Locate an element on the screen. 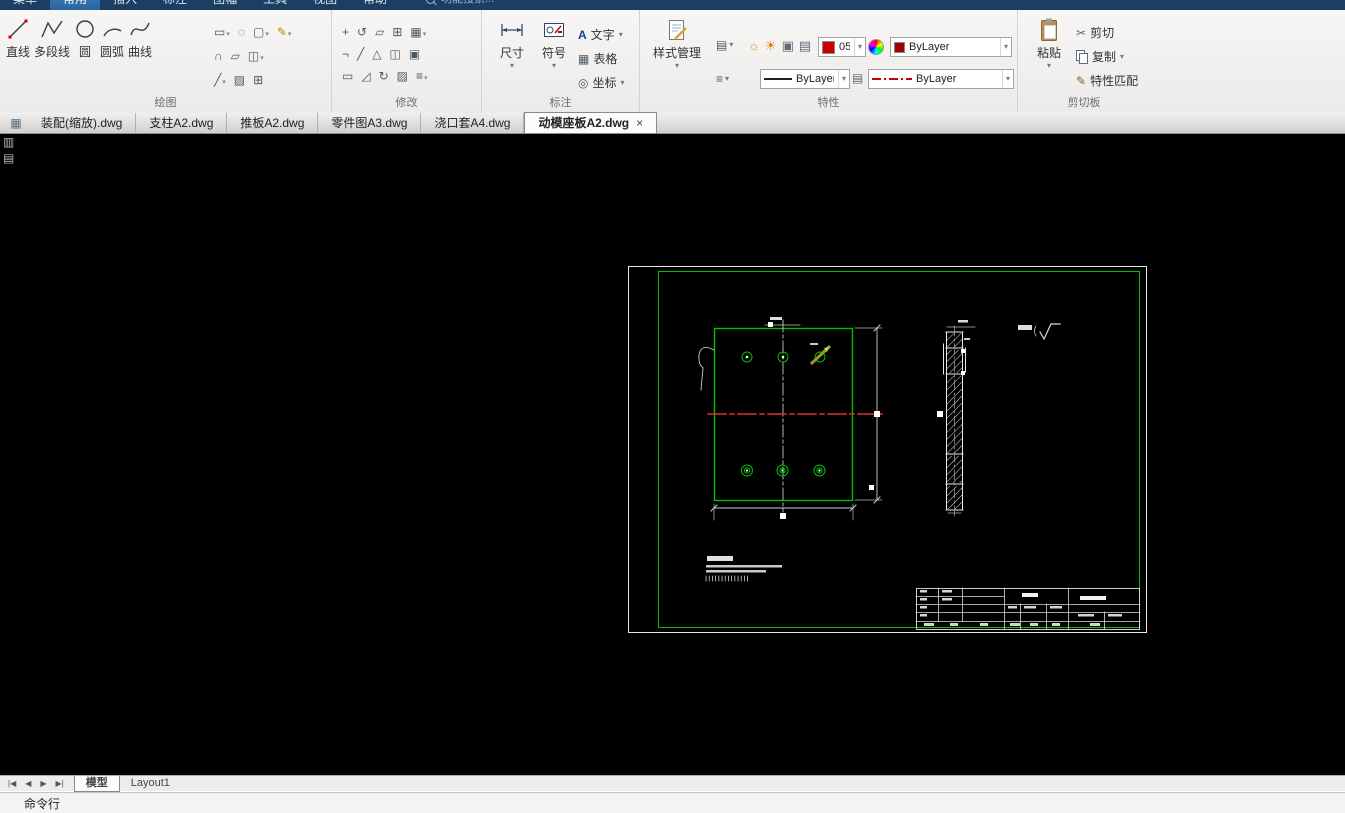  layer-select: ByLayer ▾ is located at coordinates (951, 47).